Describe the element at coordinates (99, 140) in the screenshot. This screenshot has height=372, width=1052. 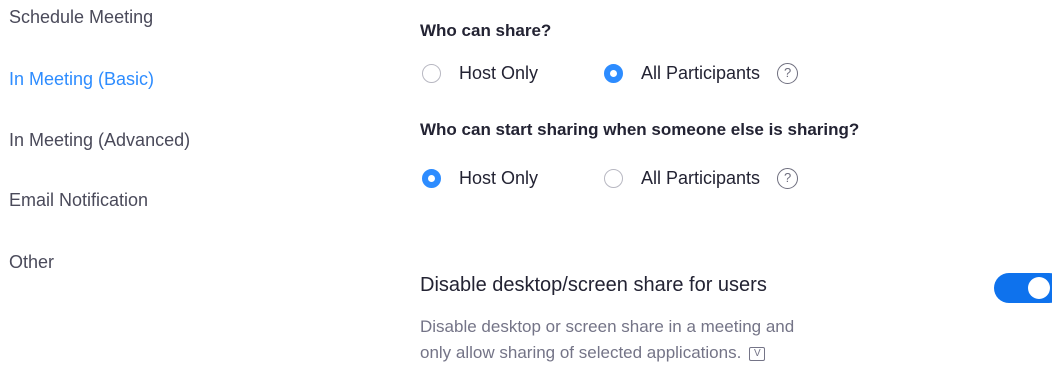
I see `sidebar-item-in-meeting-advanced: In Meeting (Advanced)` at that location.